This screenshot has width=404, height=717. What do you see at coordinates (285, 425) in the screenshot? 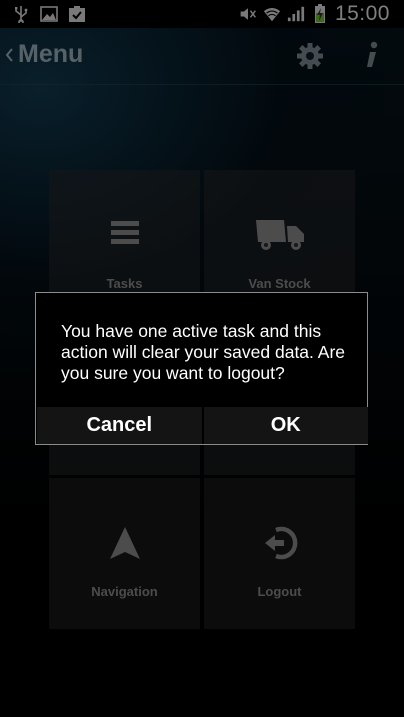
I see `ok-button: OK` at bounding box center [285, 425].